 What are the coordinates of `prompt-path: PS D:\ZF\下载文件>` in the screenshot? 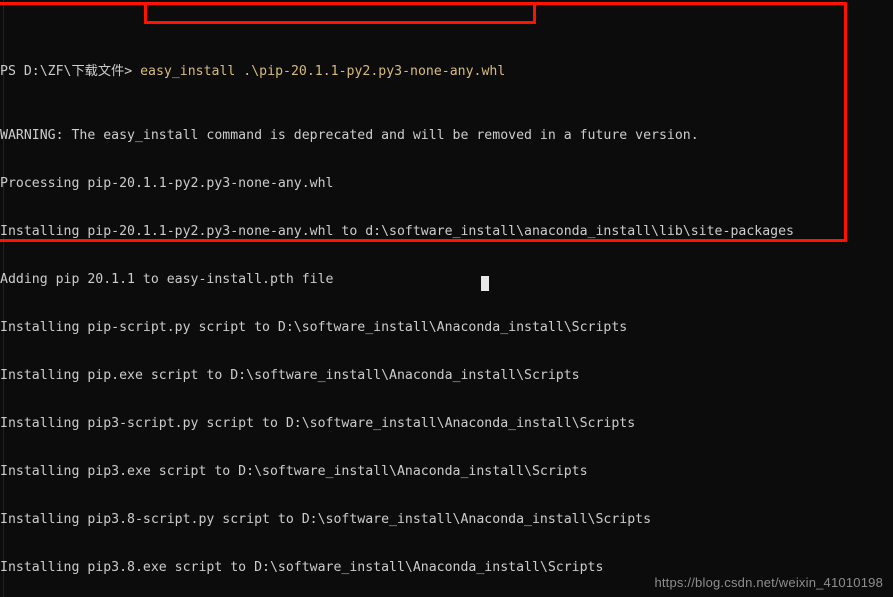 It's located at (70, 71).